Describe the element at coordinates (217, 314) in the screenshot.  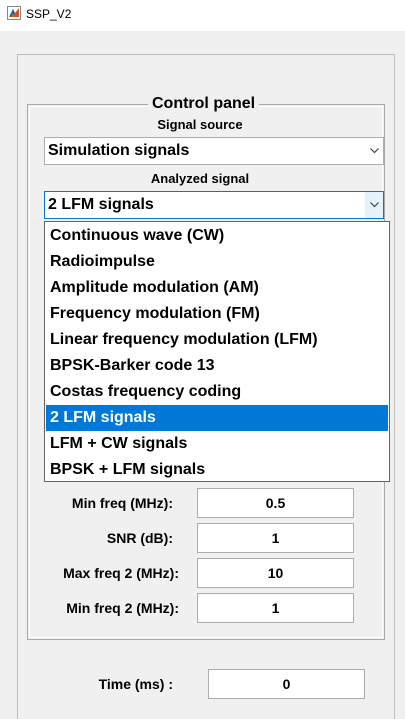
I see `dropdown-option: Frequency modulation (FM)` at that location.